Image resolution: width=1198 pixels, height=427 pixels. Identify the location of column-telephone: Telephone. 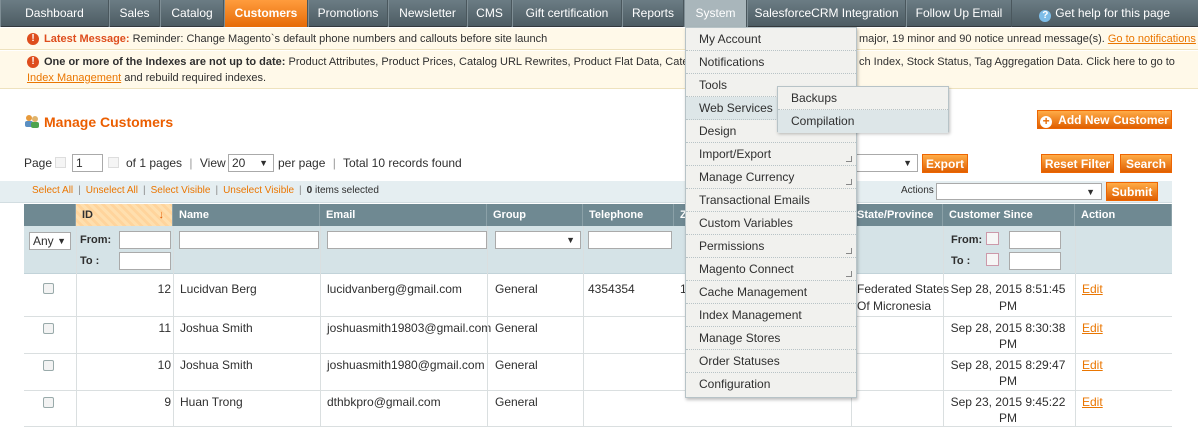
(628, 215).